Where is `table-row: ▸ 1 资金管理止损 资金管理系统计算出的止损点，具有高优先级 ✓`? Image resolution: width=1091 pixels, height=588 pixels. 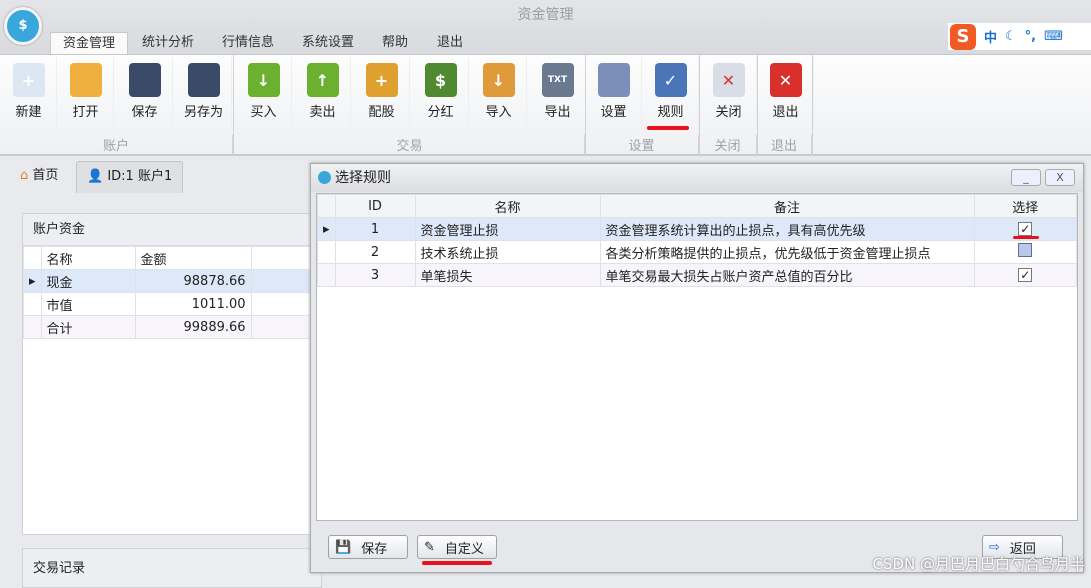 table-row: ▸ 1 资金管理止损 资金管理系统计算出的止损点，具有高优先级 ✓ is located at coordinates (697, 229).